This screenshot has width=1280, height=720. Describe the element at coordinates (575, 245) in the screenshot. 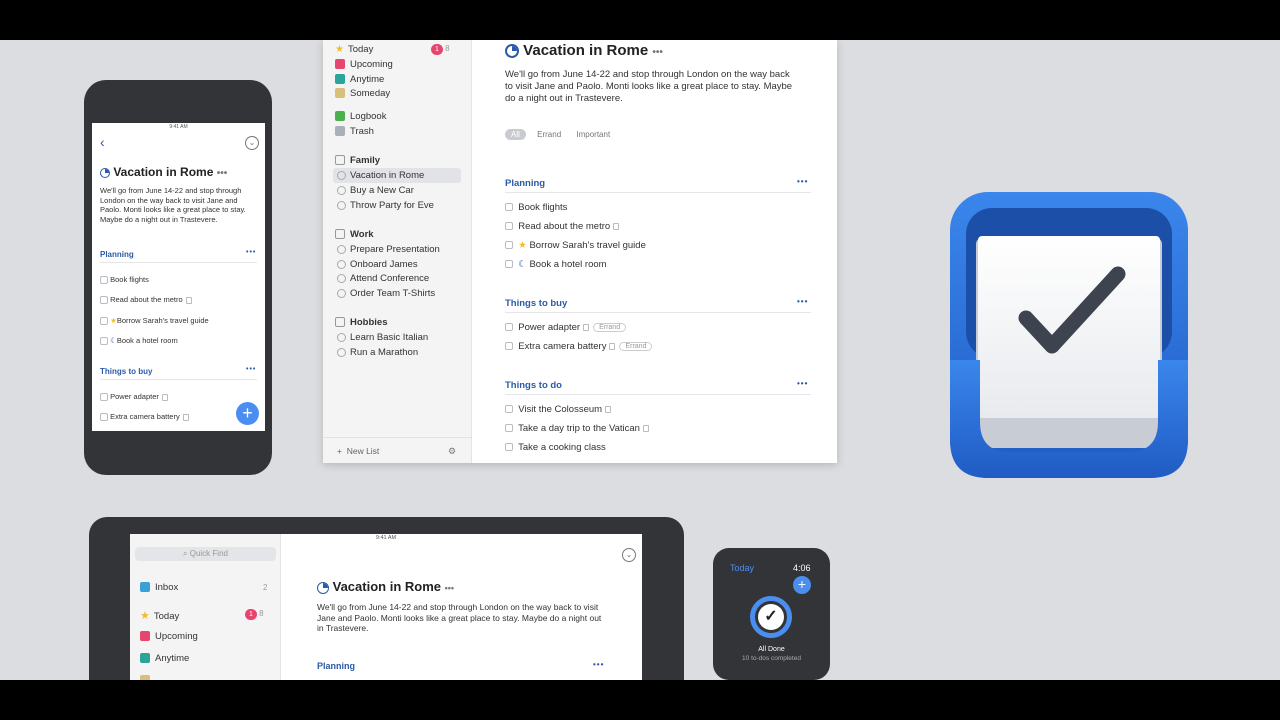

I see `todo-item: ★ Borrow Sarah's travel guide` at that location.